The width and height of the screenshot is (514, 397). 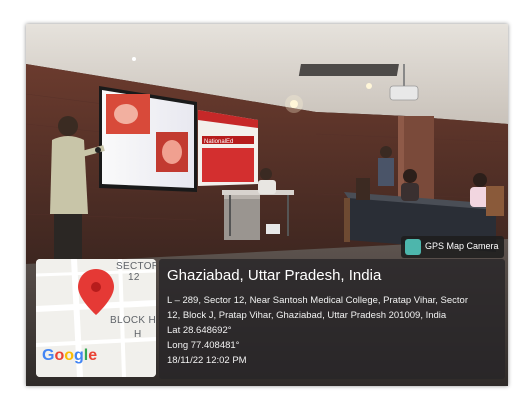 I want to click on latitude: Lat 28.648692°, so click(x=199, y=330).